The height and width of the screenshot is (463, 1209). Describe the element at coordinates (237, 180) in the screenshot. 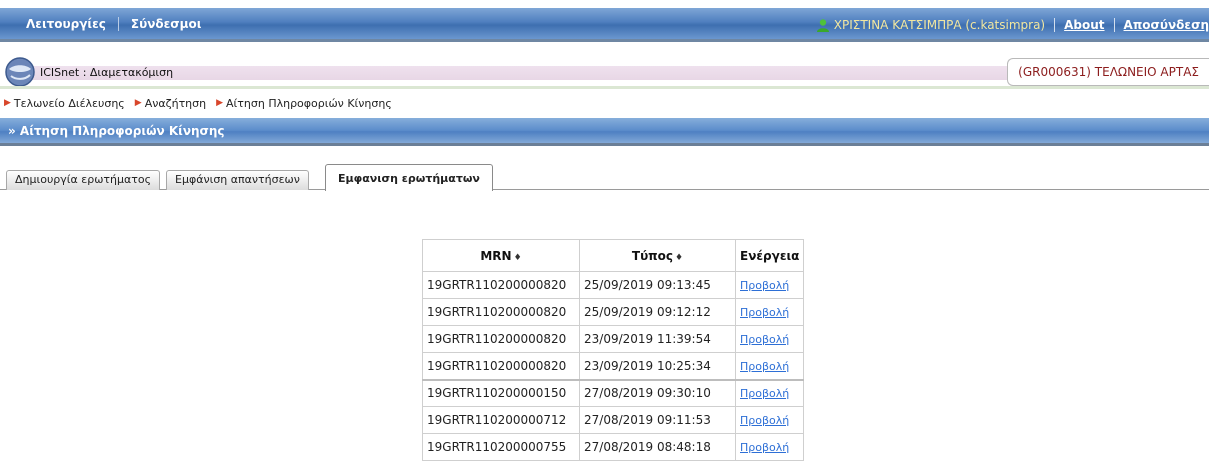

I see `tab-show-responses: Εμφάνιση απαντήσεων` at that location.